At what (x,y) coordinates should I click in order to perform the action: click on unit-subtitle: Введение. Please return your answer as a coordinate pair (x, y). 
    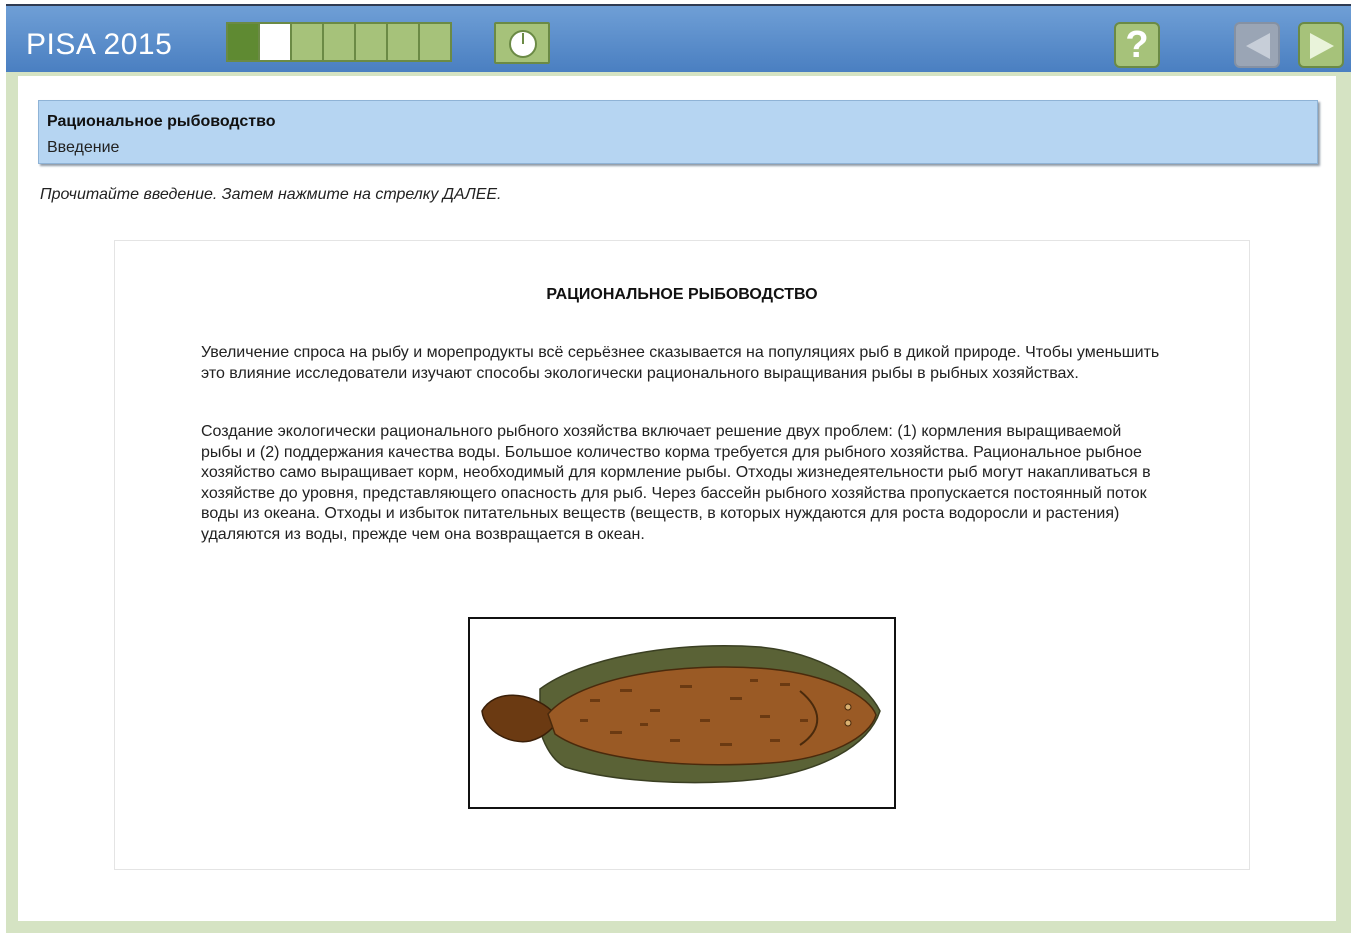
    Looking at the image, I should click on (83, 147).